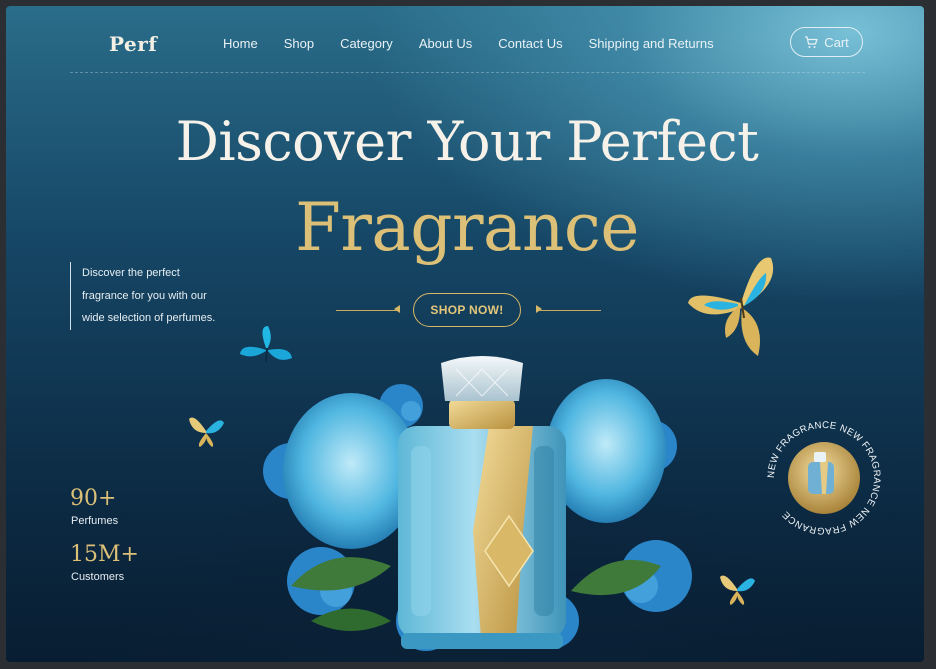 The height and width of the screenshot is (669, 936). What do you see at coordinates (95, 521) in the screenshot?
I see `stat-perfumes-label: Perfumes` at bounding box center [95, 521].